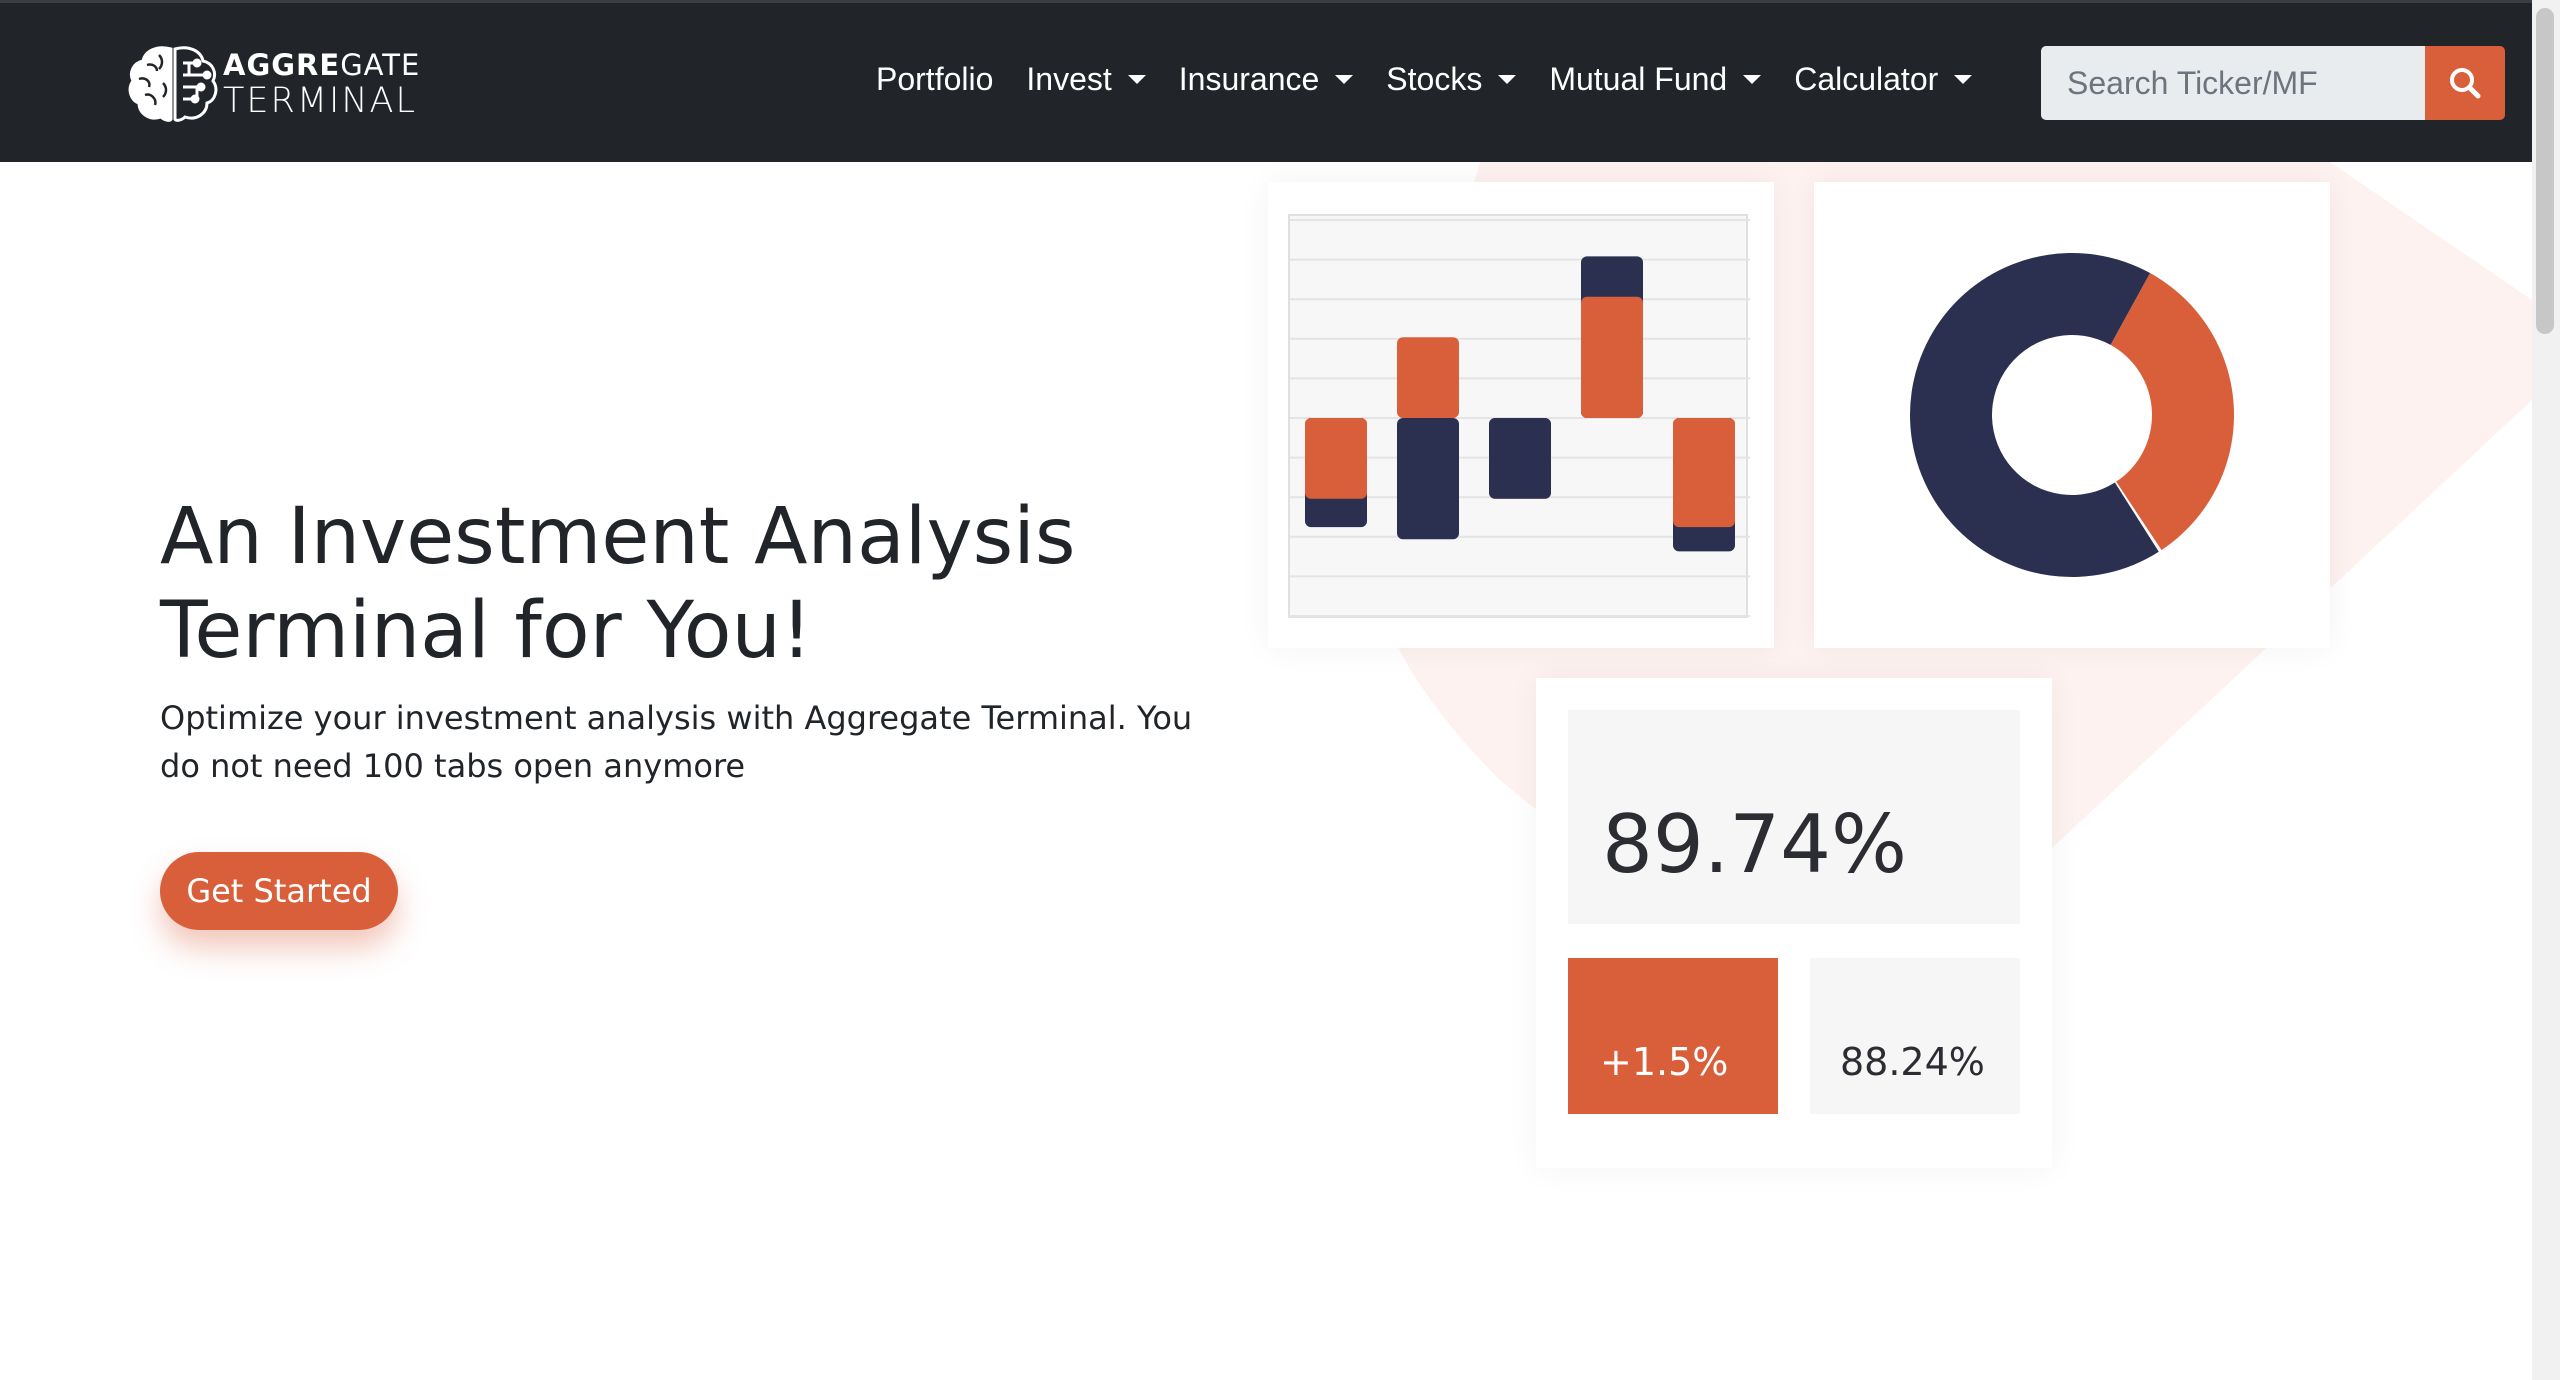 The width and height of the screenshot is (2560, 1380). I want to click on bar-chart, so click(1520, 418).